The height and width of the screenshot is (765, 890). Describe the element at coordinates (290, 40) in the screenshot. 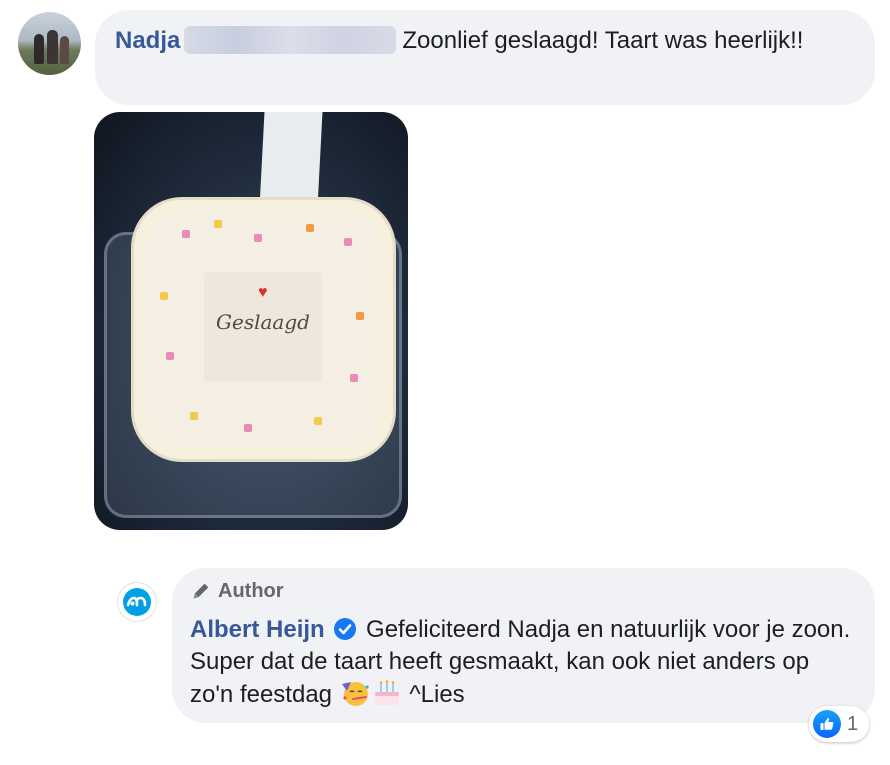

I see `blurred-surname` at that location.